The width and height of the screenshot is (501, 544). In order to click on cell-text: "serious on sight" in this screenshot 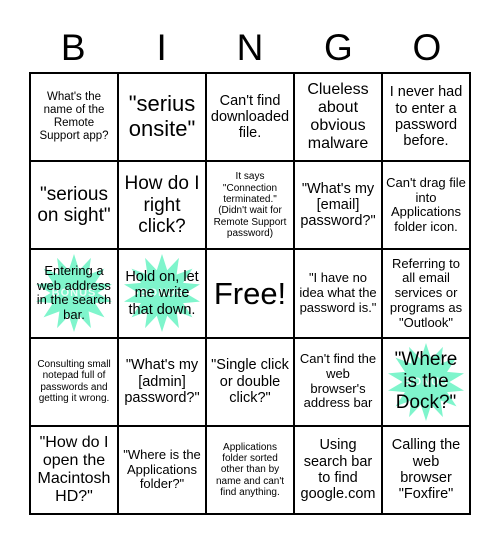, I will do `click(74, 205)`.